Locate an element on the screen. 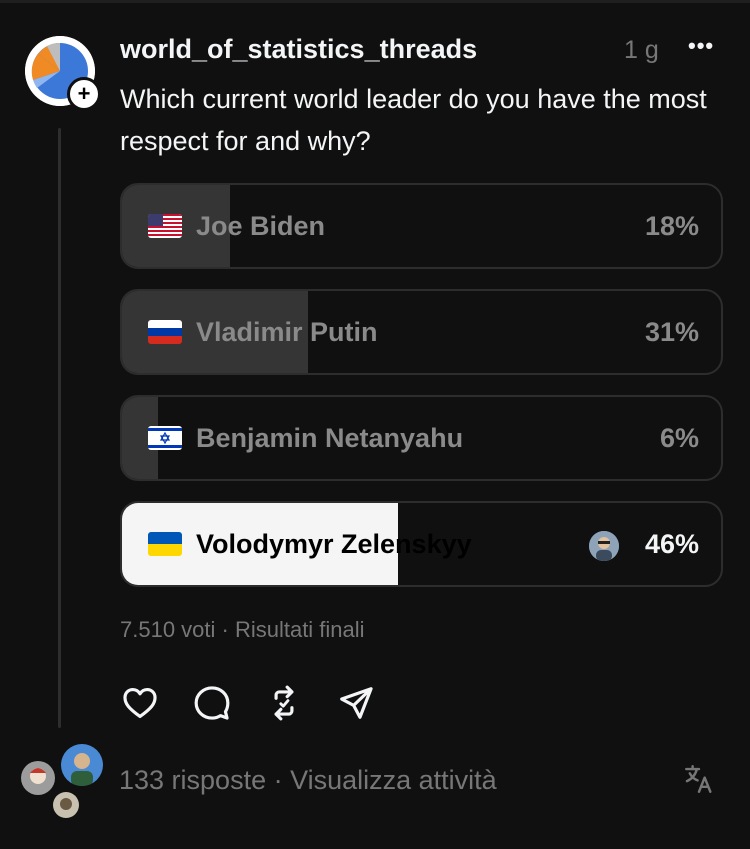 Image resolution: width=750 pixels, height=849 pixels. poll-option-percent: 46% is located at coordinates (671, 544).